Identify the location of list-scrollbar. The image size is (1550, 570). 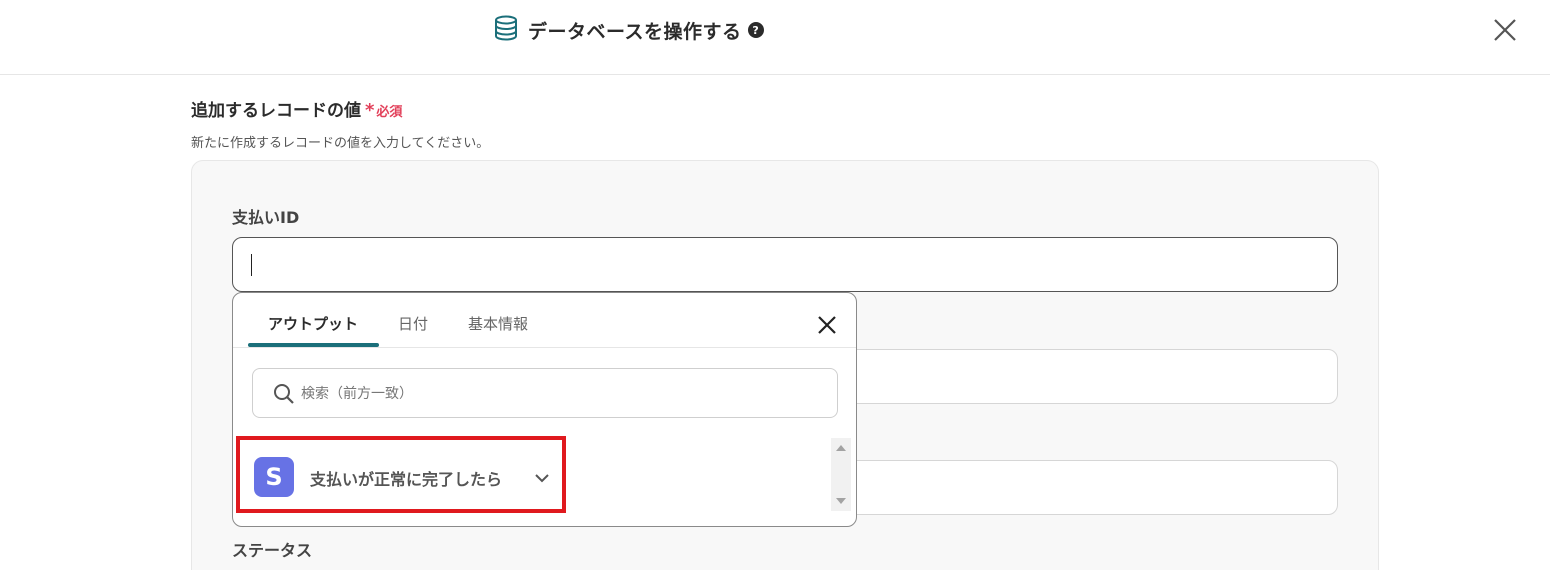
(841, 474).